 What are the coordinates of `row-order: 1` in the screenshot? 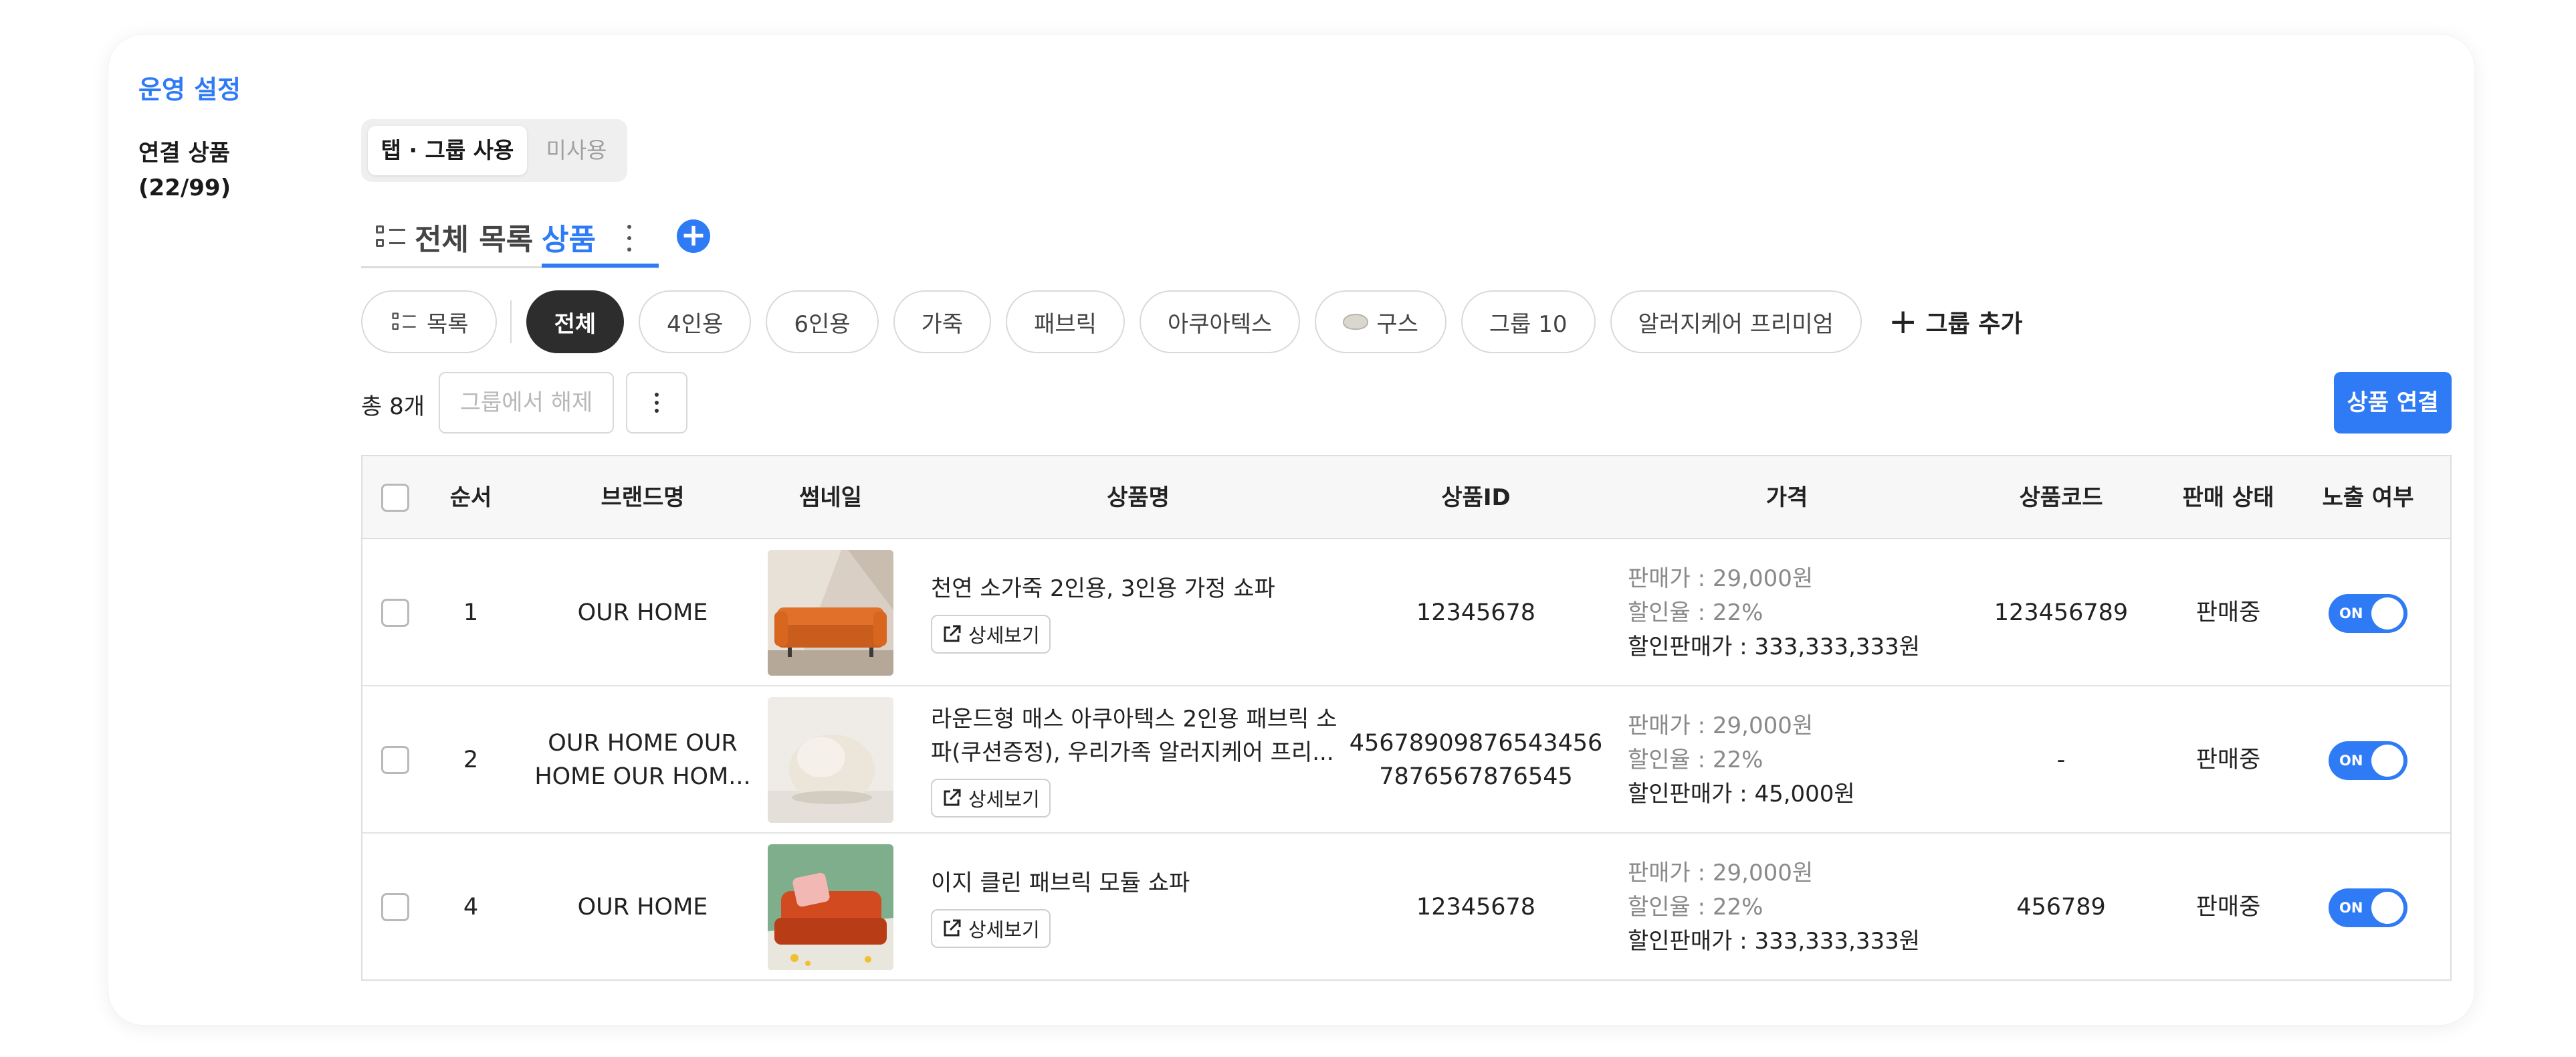 It's located at (471, 612).